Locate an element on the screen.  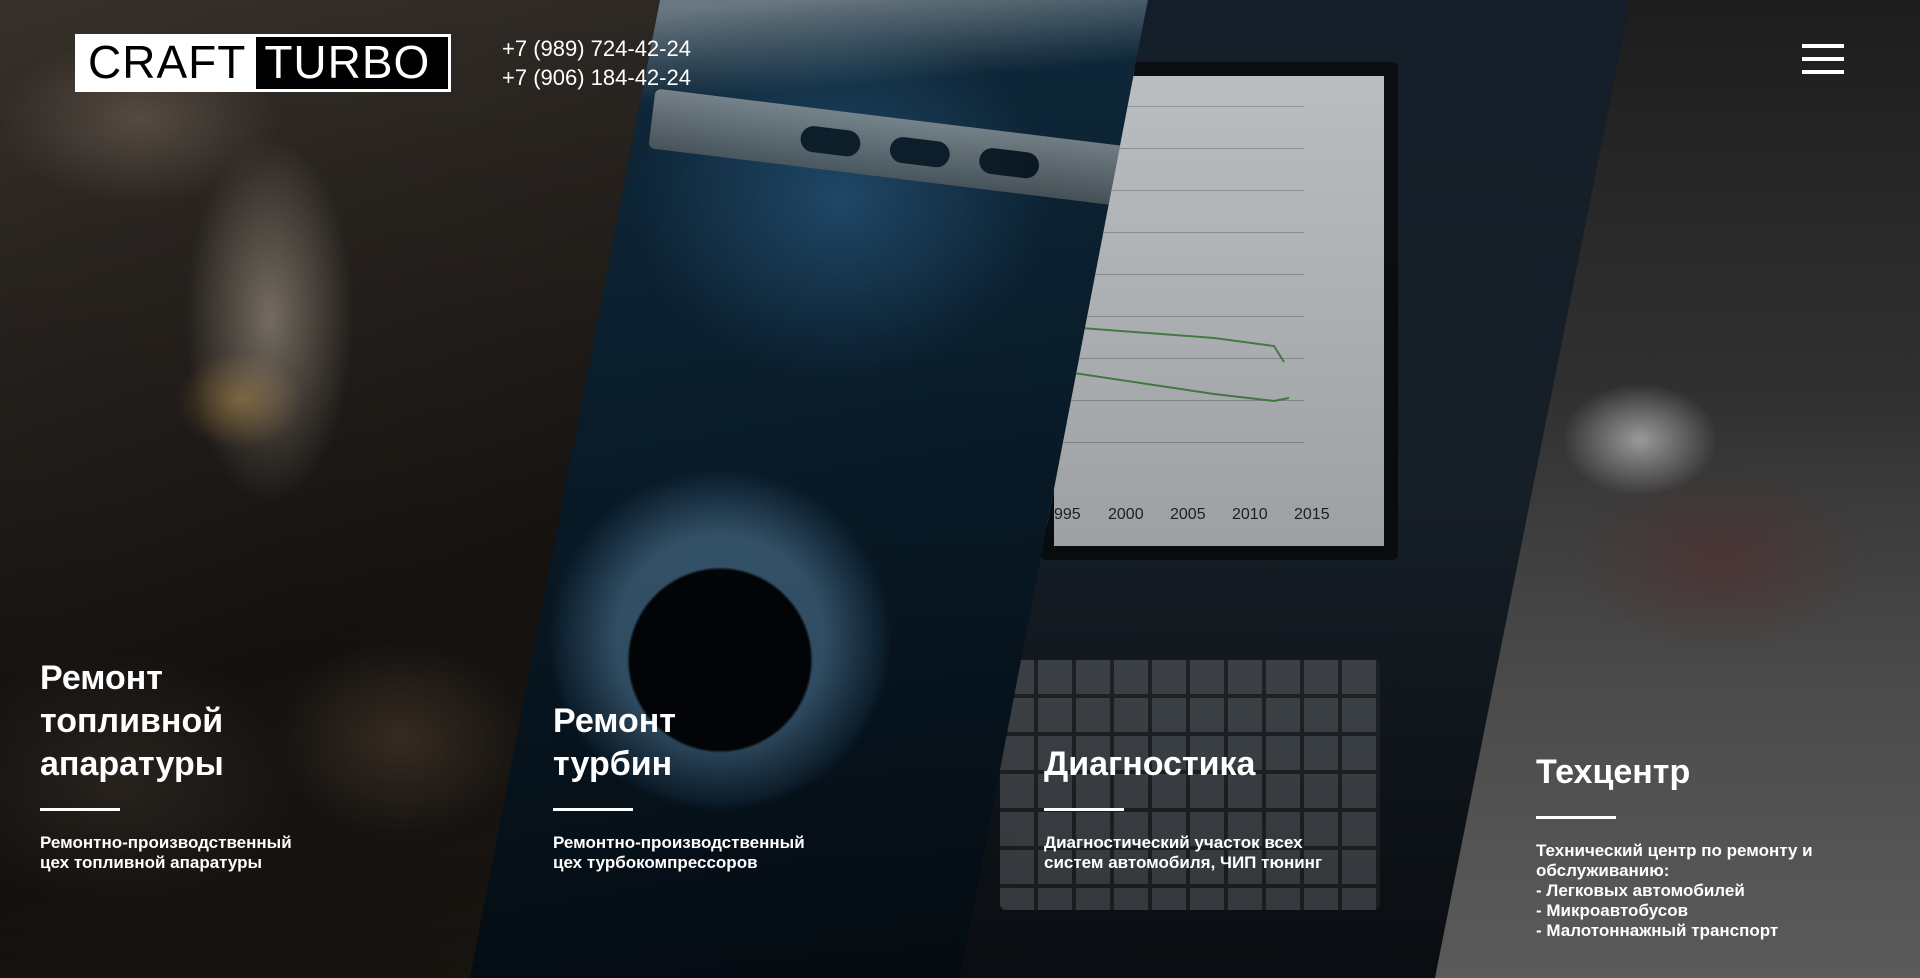
phone-numbers: +7 (989) 724-42-24 +7 (906) 184-42-24 is located at coordinates (596, 63).